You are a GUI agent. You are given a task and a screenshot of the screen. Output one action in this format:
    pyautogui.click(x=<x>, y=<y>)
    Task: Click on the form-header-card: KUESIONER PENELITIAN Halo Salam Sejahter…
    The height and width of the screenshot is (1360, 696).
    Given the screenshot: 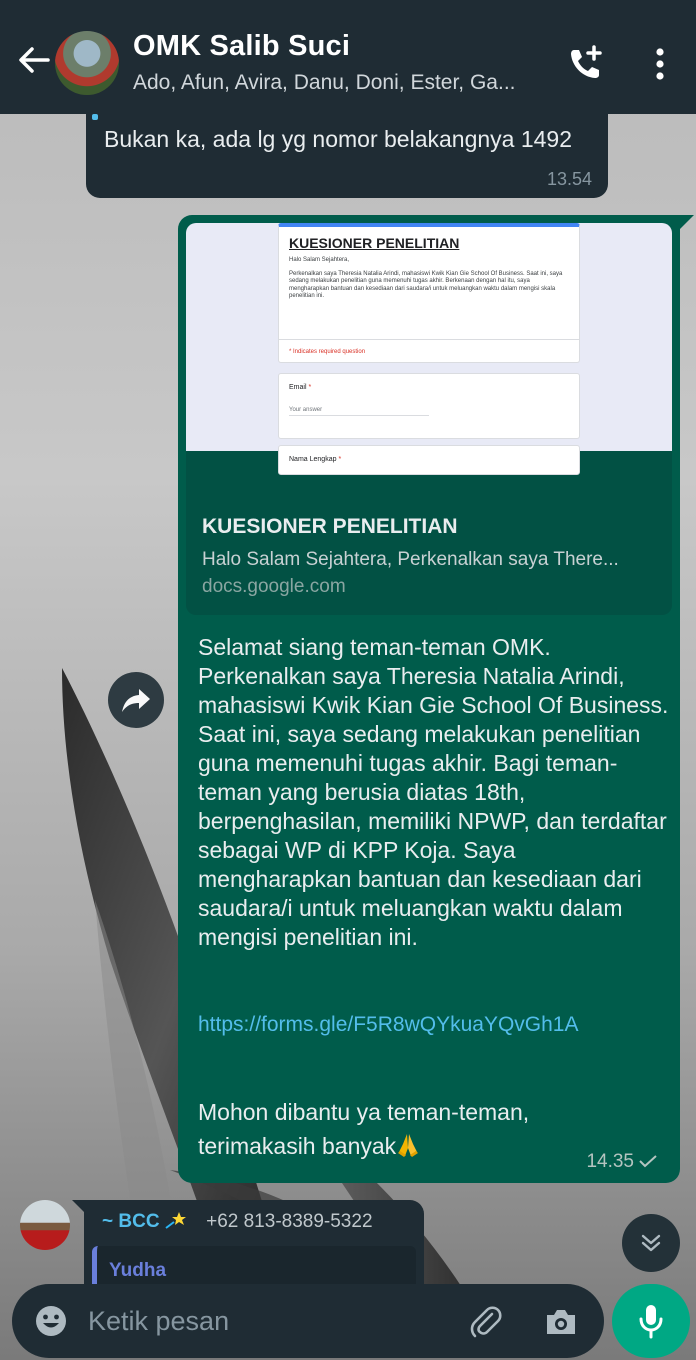 What is the action you would take?
    pyautogui.click(x=429, y=293)
    